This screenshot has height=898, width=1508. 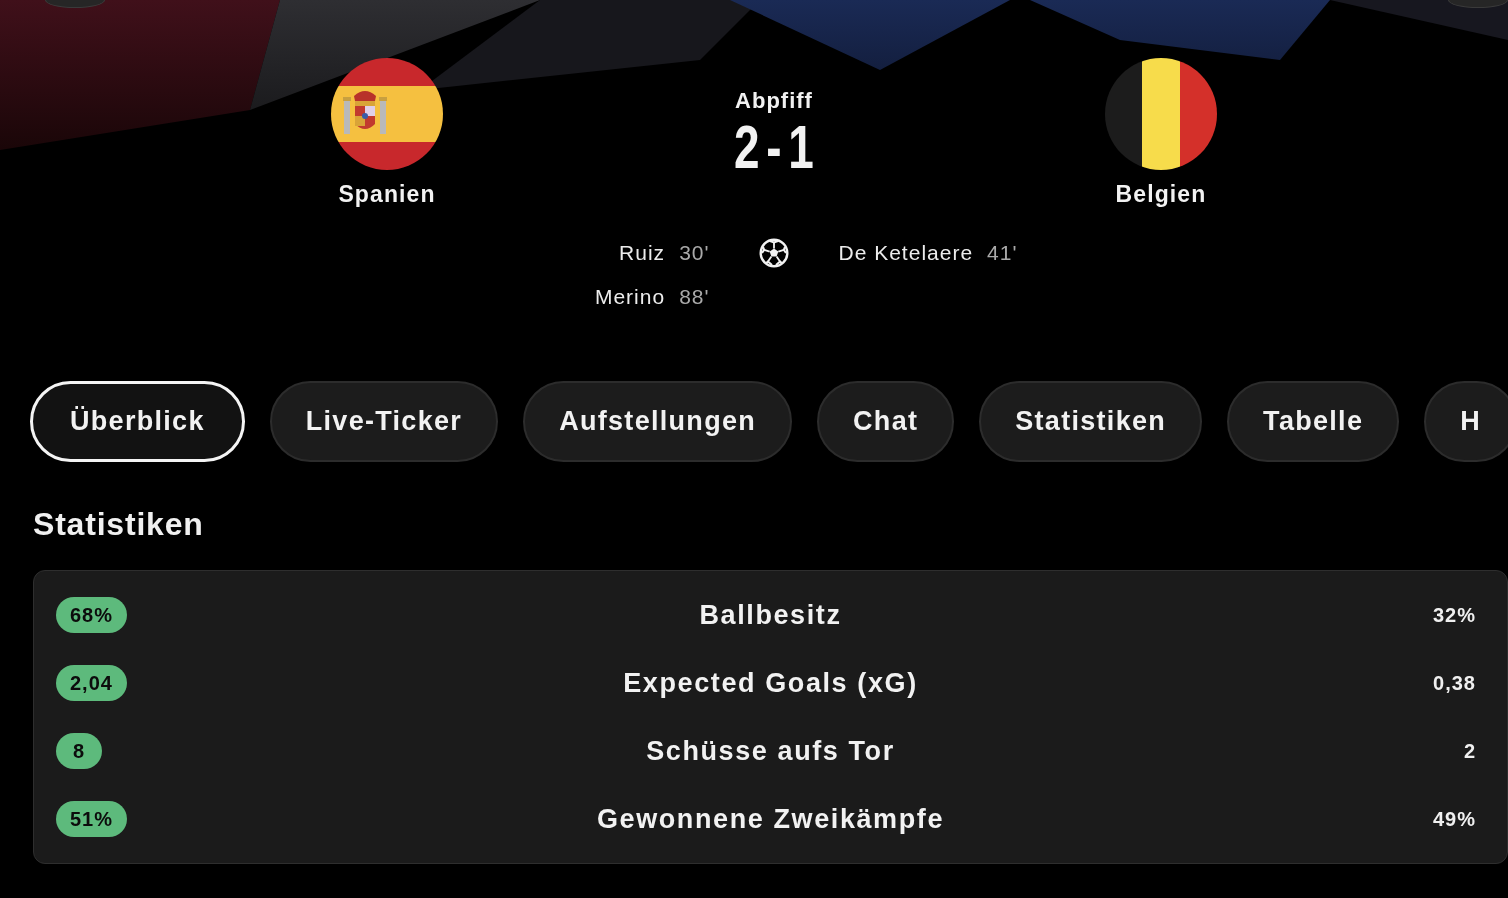 What do you see at coordinates (92, 819) in the screenshot?
I see `stat-value-pill: 51%` at bounding box center [92, 819].